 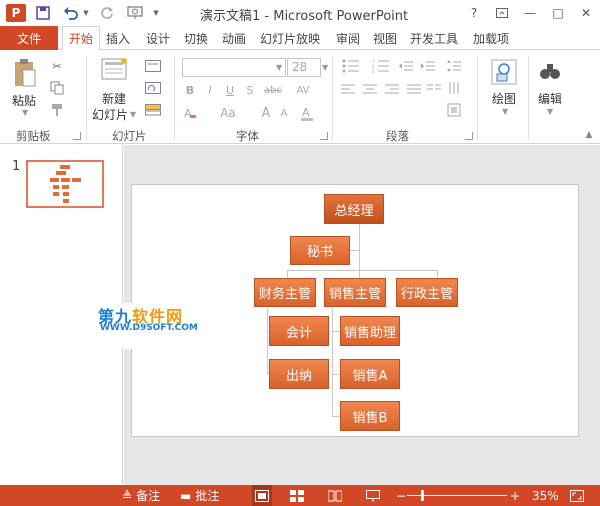 I want to click on tab-transitions: 切换, so click(x=196, y=38).